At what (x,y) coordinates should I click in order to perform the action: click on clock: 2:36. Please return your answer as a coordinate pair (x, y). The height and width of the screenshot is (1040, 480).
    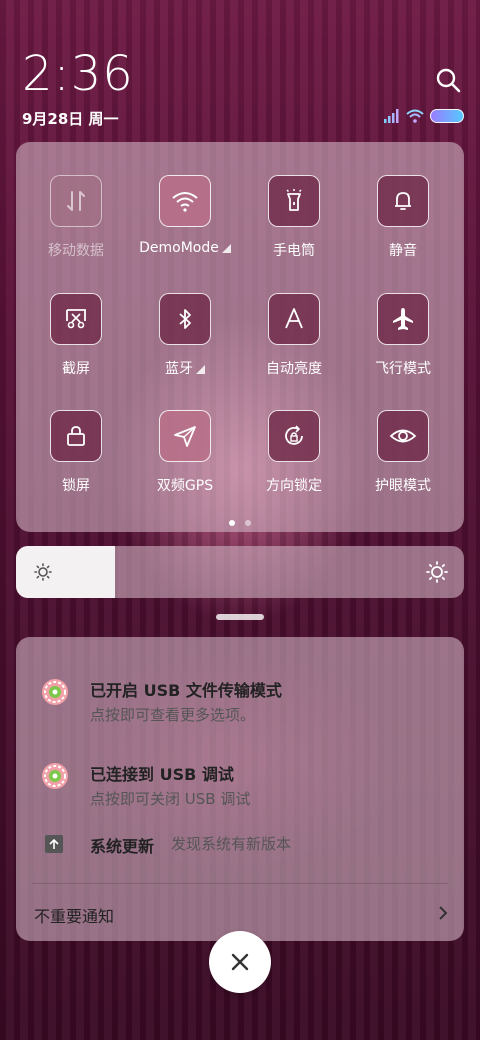
    Looking at the image, I should click on (78, 74).